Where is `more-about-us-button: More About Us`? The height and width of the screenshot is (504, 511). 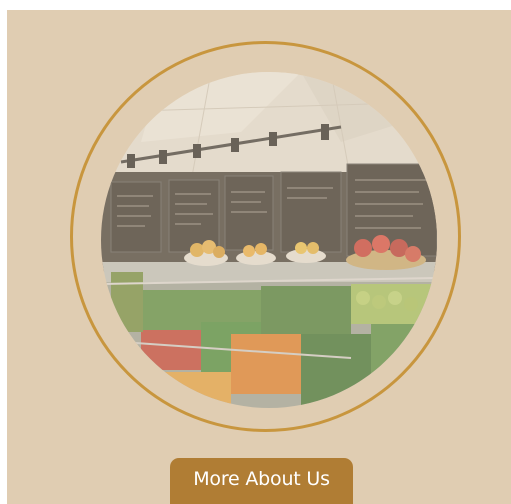 more-about-us-button: More About Us is located at coordinates (261, 481).